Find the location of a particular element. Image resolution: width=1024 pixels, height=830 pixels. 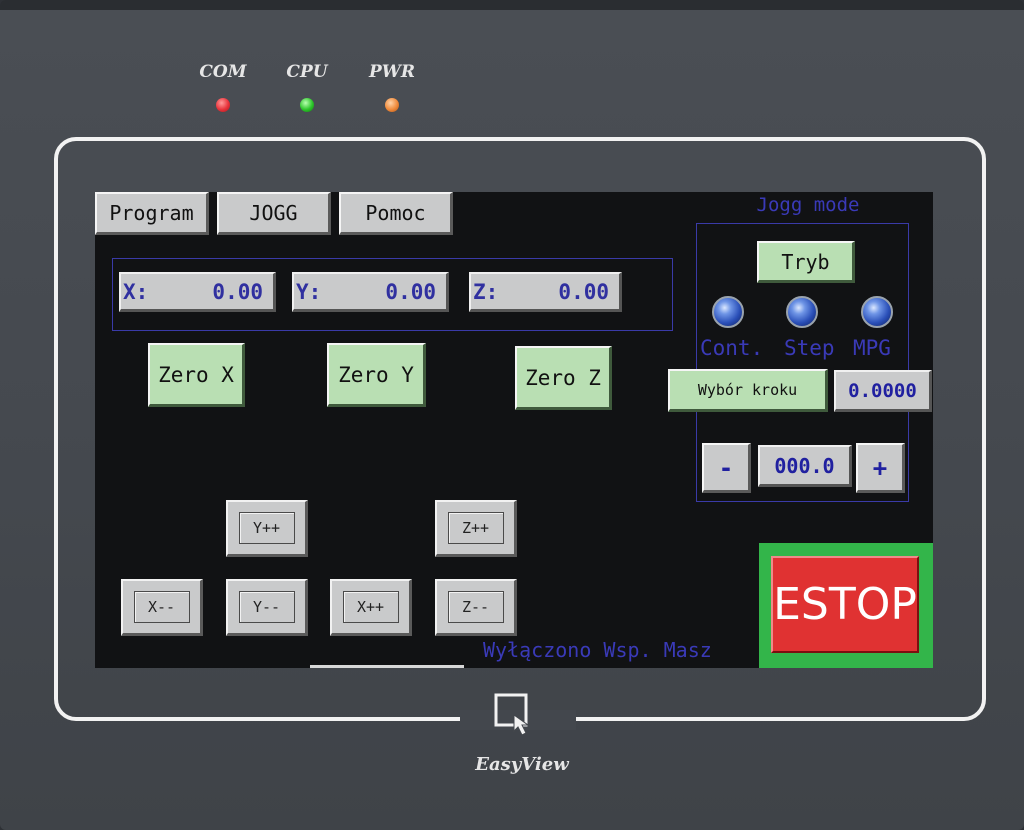

jog-y-plus-label: Y++ is located at coordinates (266, 528).